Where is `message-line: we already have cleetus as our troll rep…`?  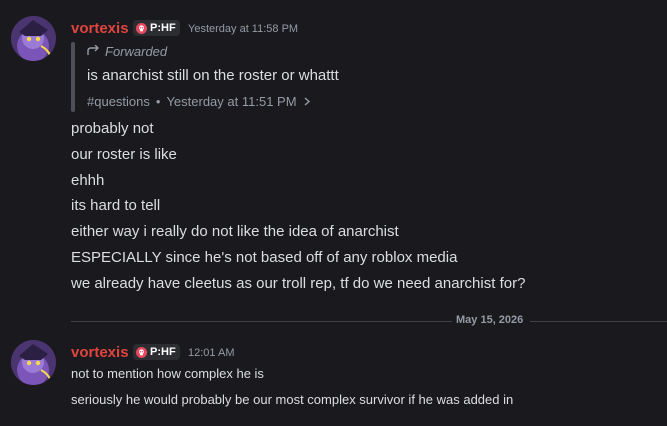
message-line: we already have cleetus as our troll rep… is located at coordinates (298, 283).